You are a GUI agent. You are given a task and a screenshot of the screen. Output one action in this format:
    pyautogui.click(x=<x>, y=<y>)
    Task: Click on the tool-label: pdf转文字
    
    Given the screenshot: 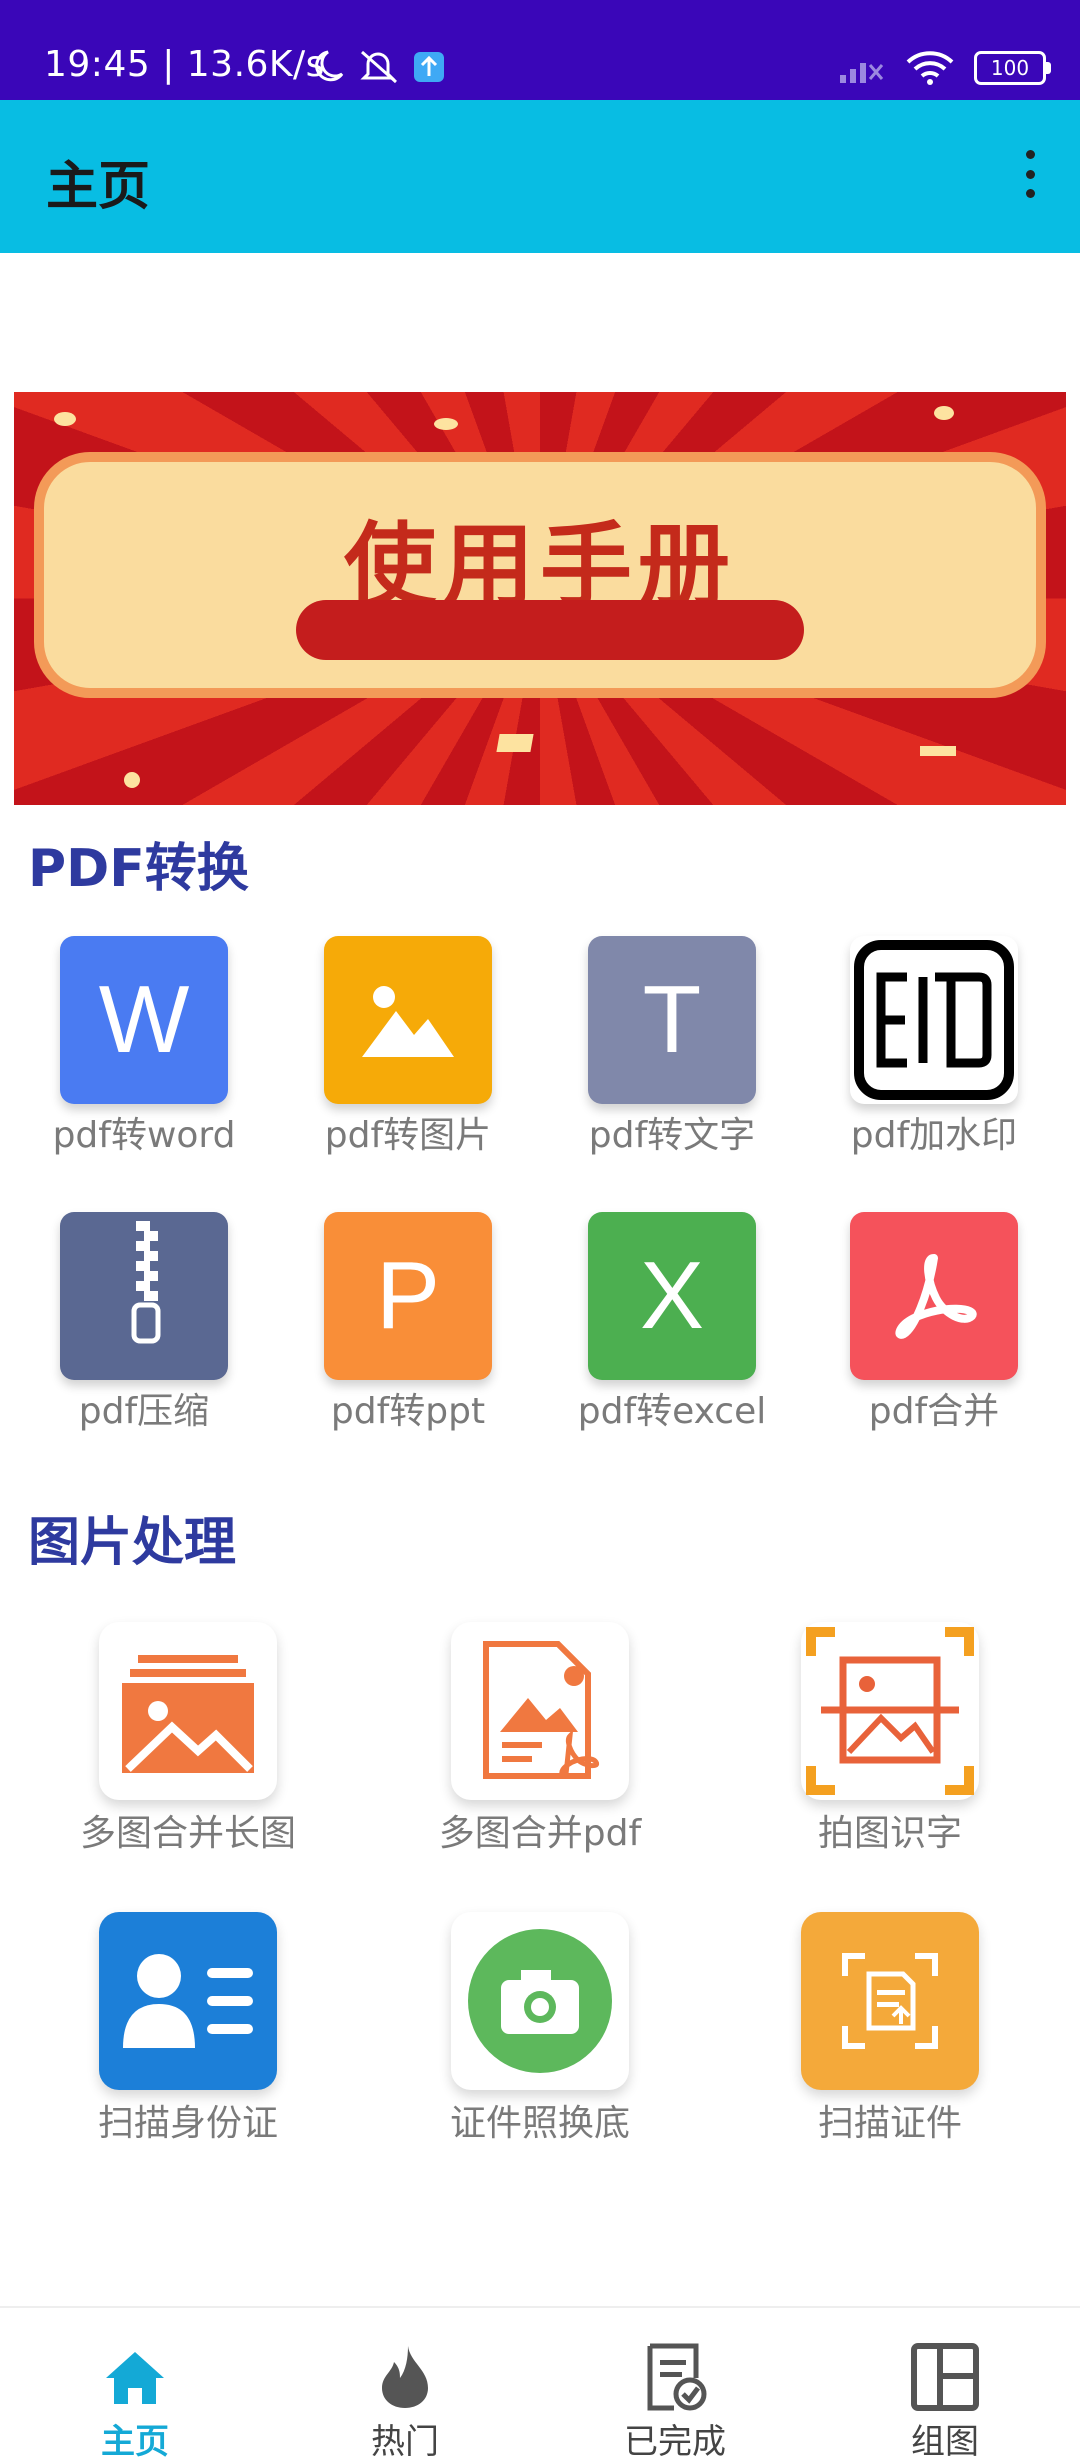 What is the action you would take?
    pyautogui.click(x=672, y=1135)
    